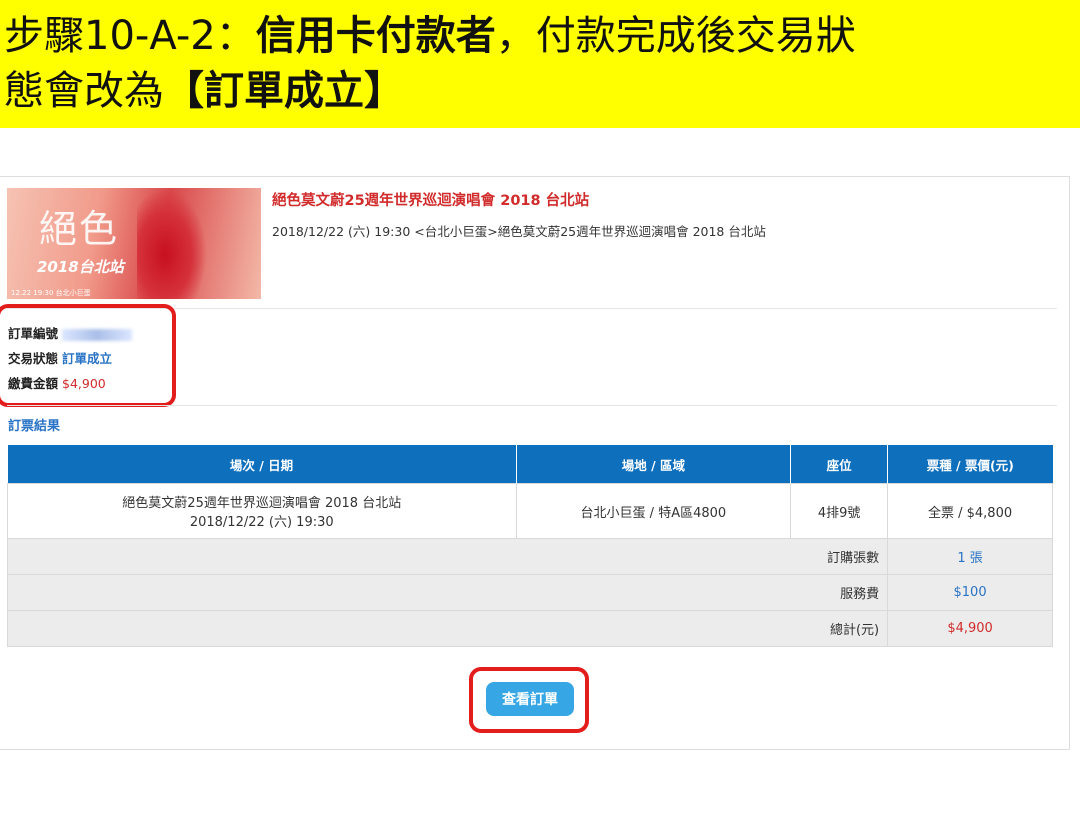  What do you see at coordinates (970, 464) in the screenshot?
I see `header-ticket: 票種 / 票價(元)` at bounding box center [970, 464].